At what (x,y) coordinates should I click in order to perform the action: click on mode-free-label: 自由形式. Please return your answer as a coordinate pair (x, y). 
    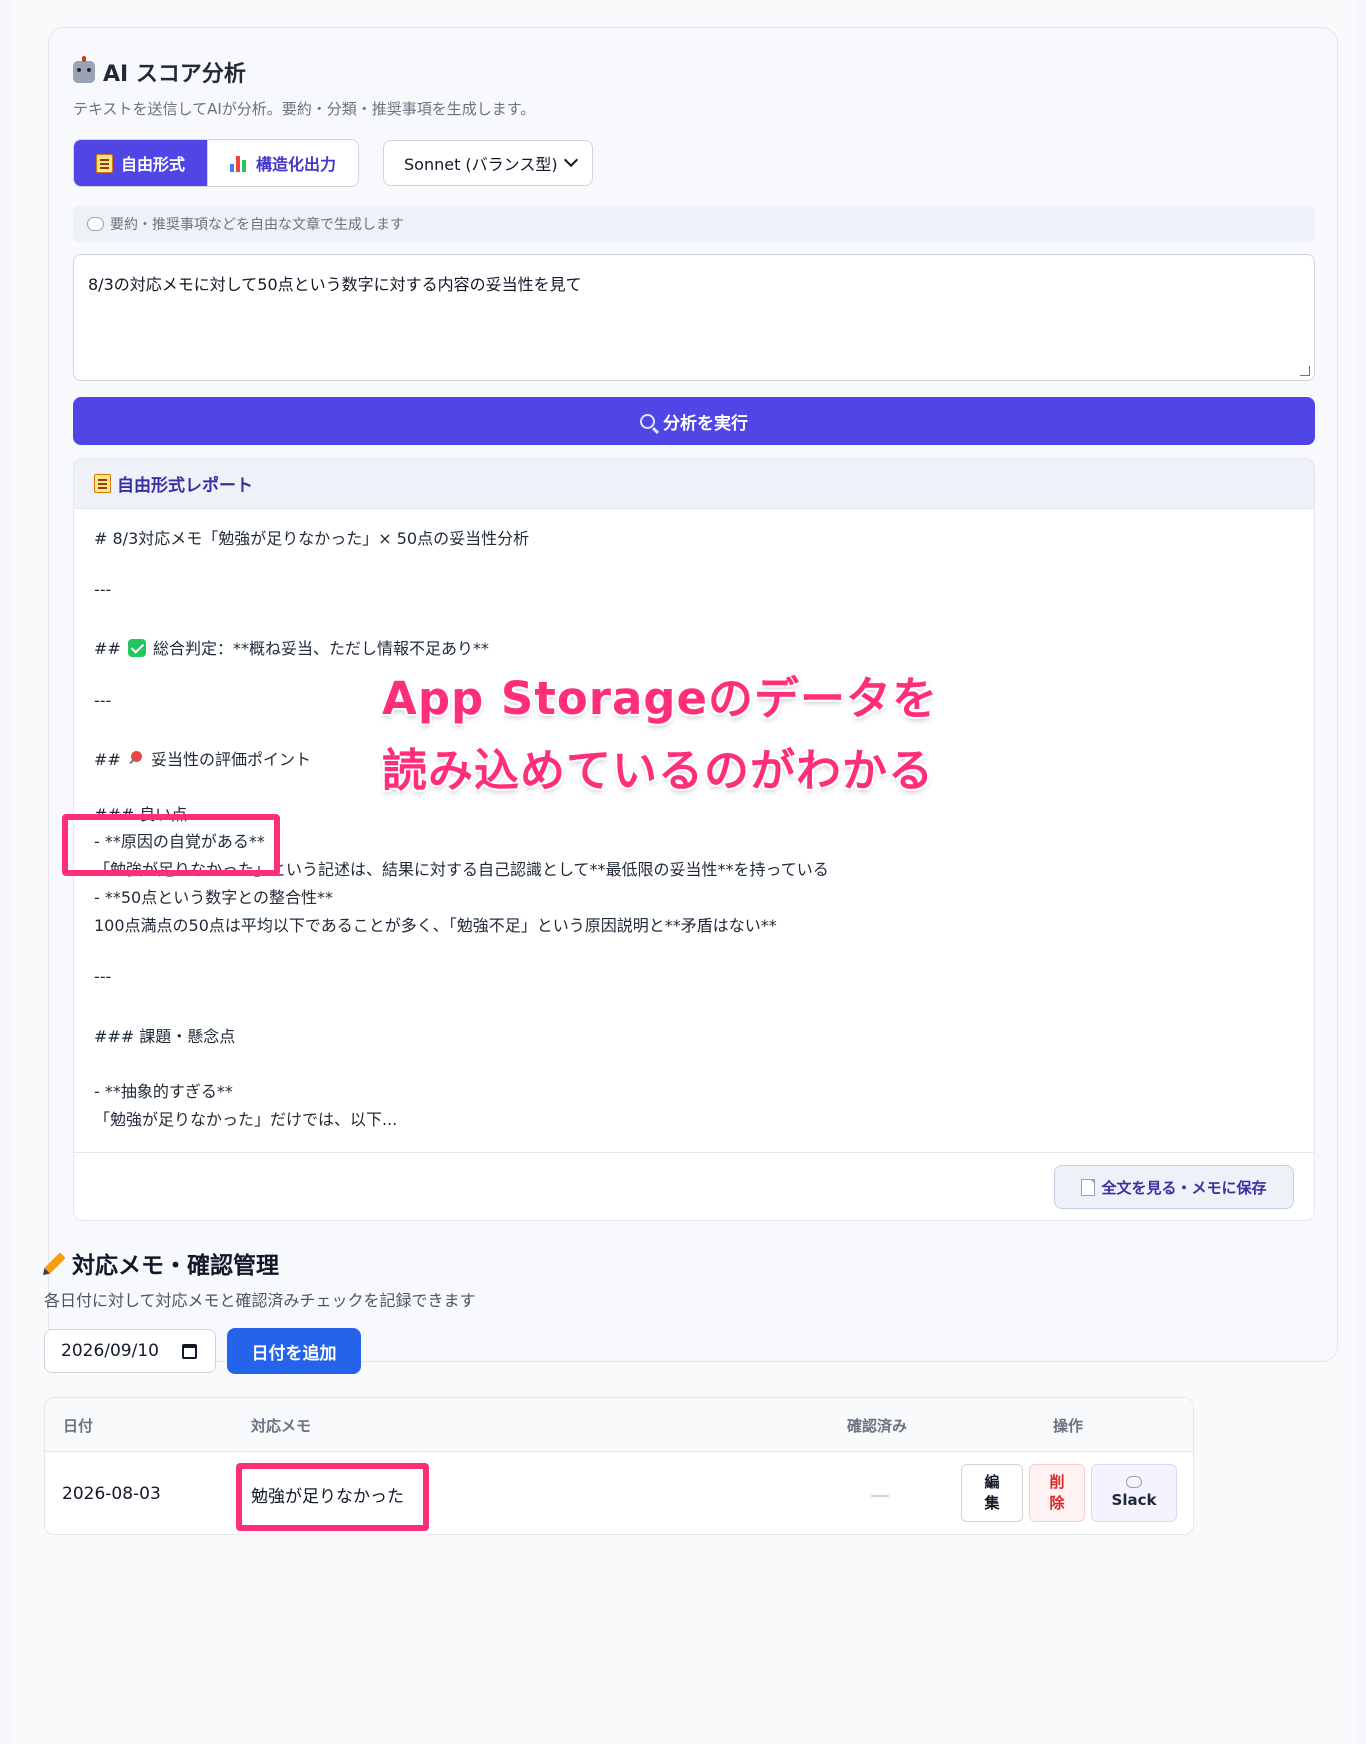
    Looking at the image, I should click on (153, 164).